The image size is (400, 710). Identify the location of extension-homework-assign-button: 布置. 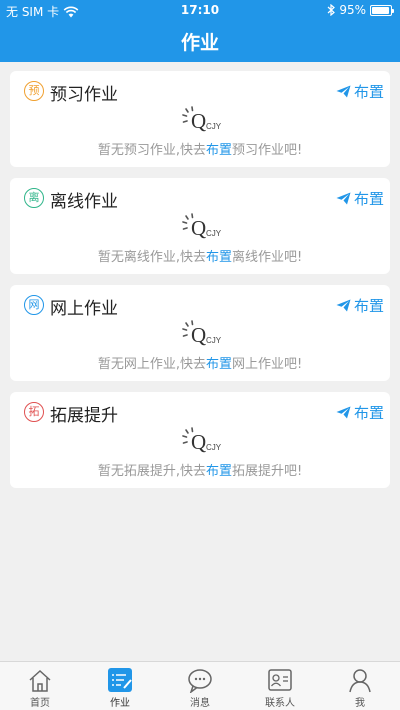
(360, 412).